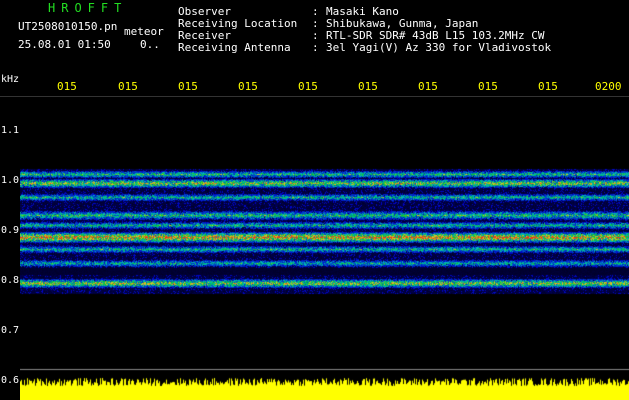  What do you see at coordinates (488, 86) in the screenshot?
I see `x-tick-8: 015` at bounding box center [488, 86].